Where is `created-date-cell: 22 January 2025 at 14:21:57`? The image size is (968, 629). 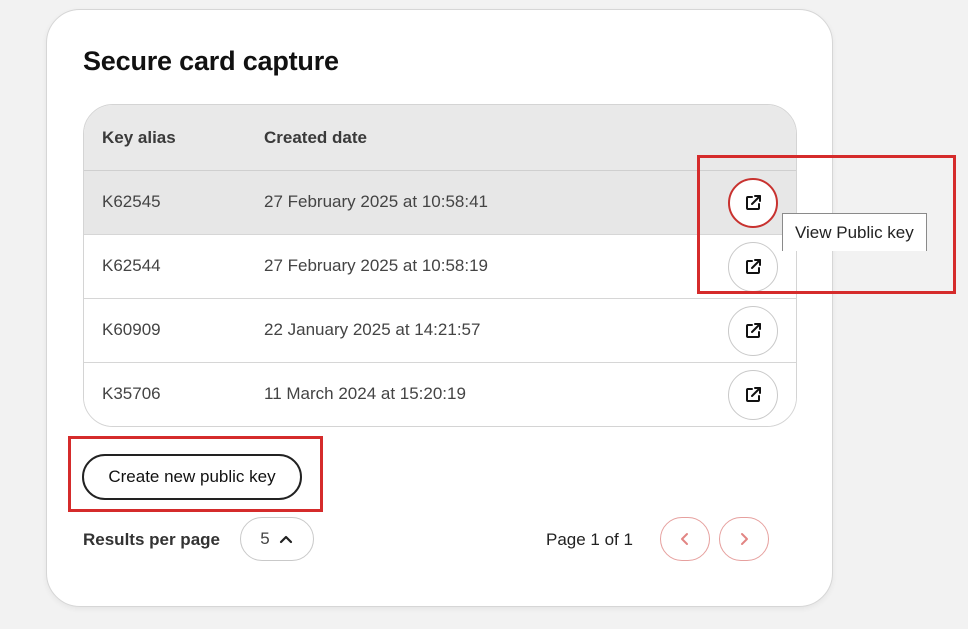 created-date-cell: 22 January 2025 at 14:21:57 is located at coordinates (372, 329).